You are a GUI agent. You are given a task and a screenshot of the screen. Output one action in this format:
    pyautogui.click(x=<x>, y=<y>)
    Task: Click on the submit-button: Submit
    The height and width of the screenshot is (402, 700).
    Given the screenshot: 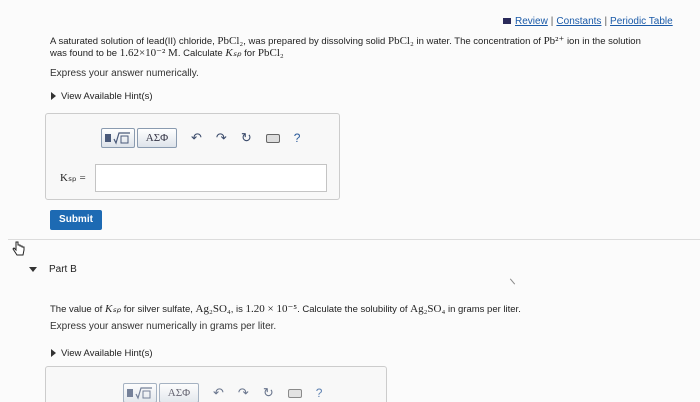 What is the action you would take?
    pyautogui.click(x=76, y=220)
    